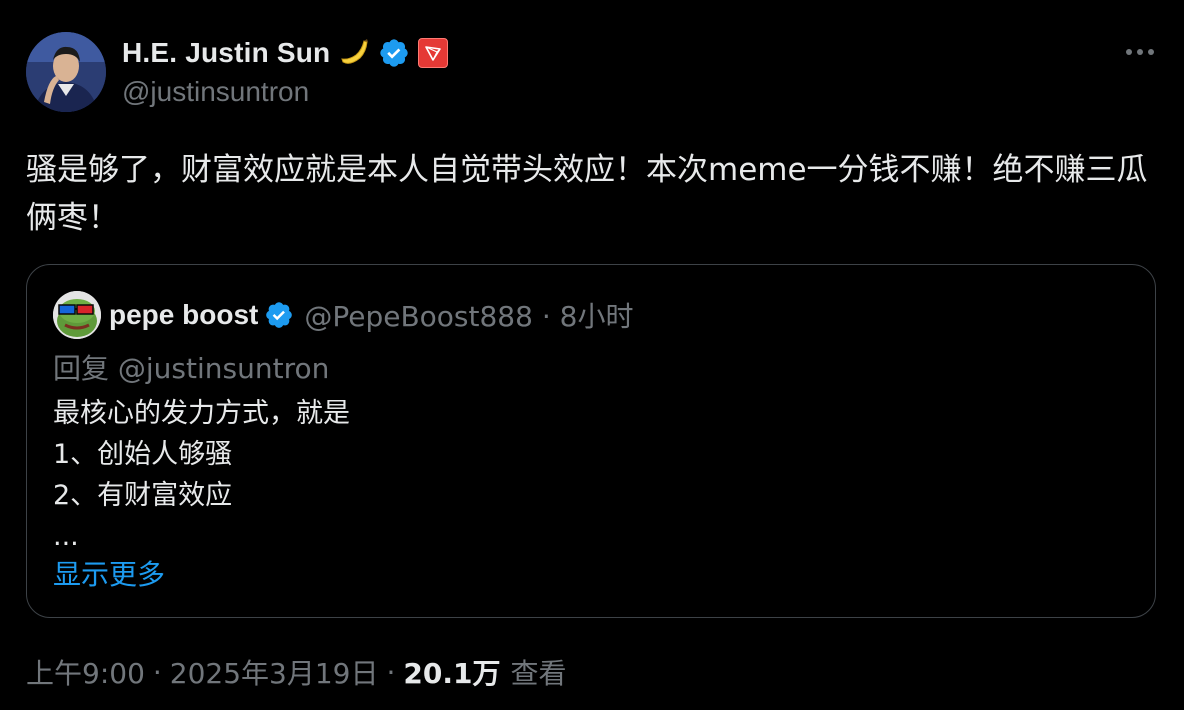  Describe the element at coordinates (143, 495) in the screenshot. I see `quoted-body-line: 2、有财富效应` at that location.